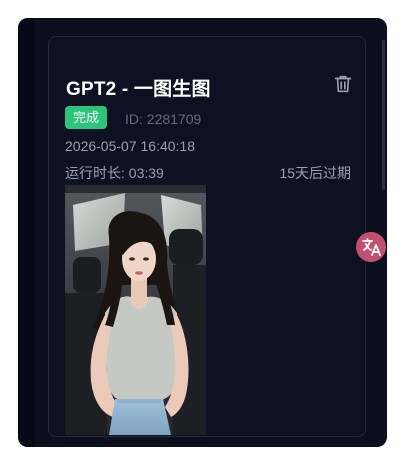  I want to click on task-expiry: 15天后过期, so click(315, 173).